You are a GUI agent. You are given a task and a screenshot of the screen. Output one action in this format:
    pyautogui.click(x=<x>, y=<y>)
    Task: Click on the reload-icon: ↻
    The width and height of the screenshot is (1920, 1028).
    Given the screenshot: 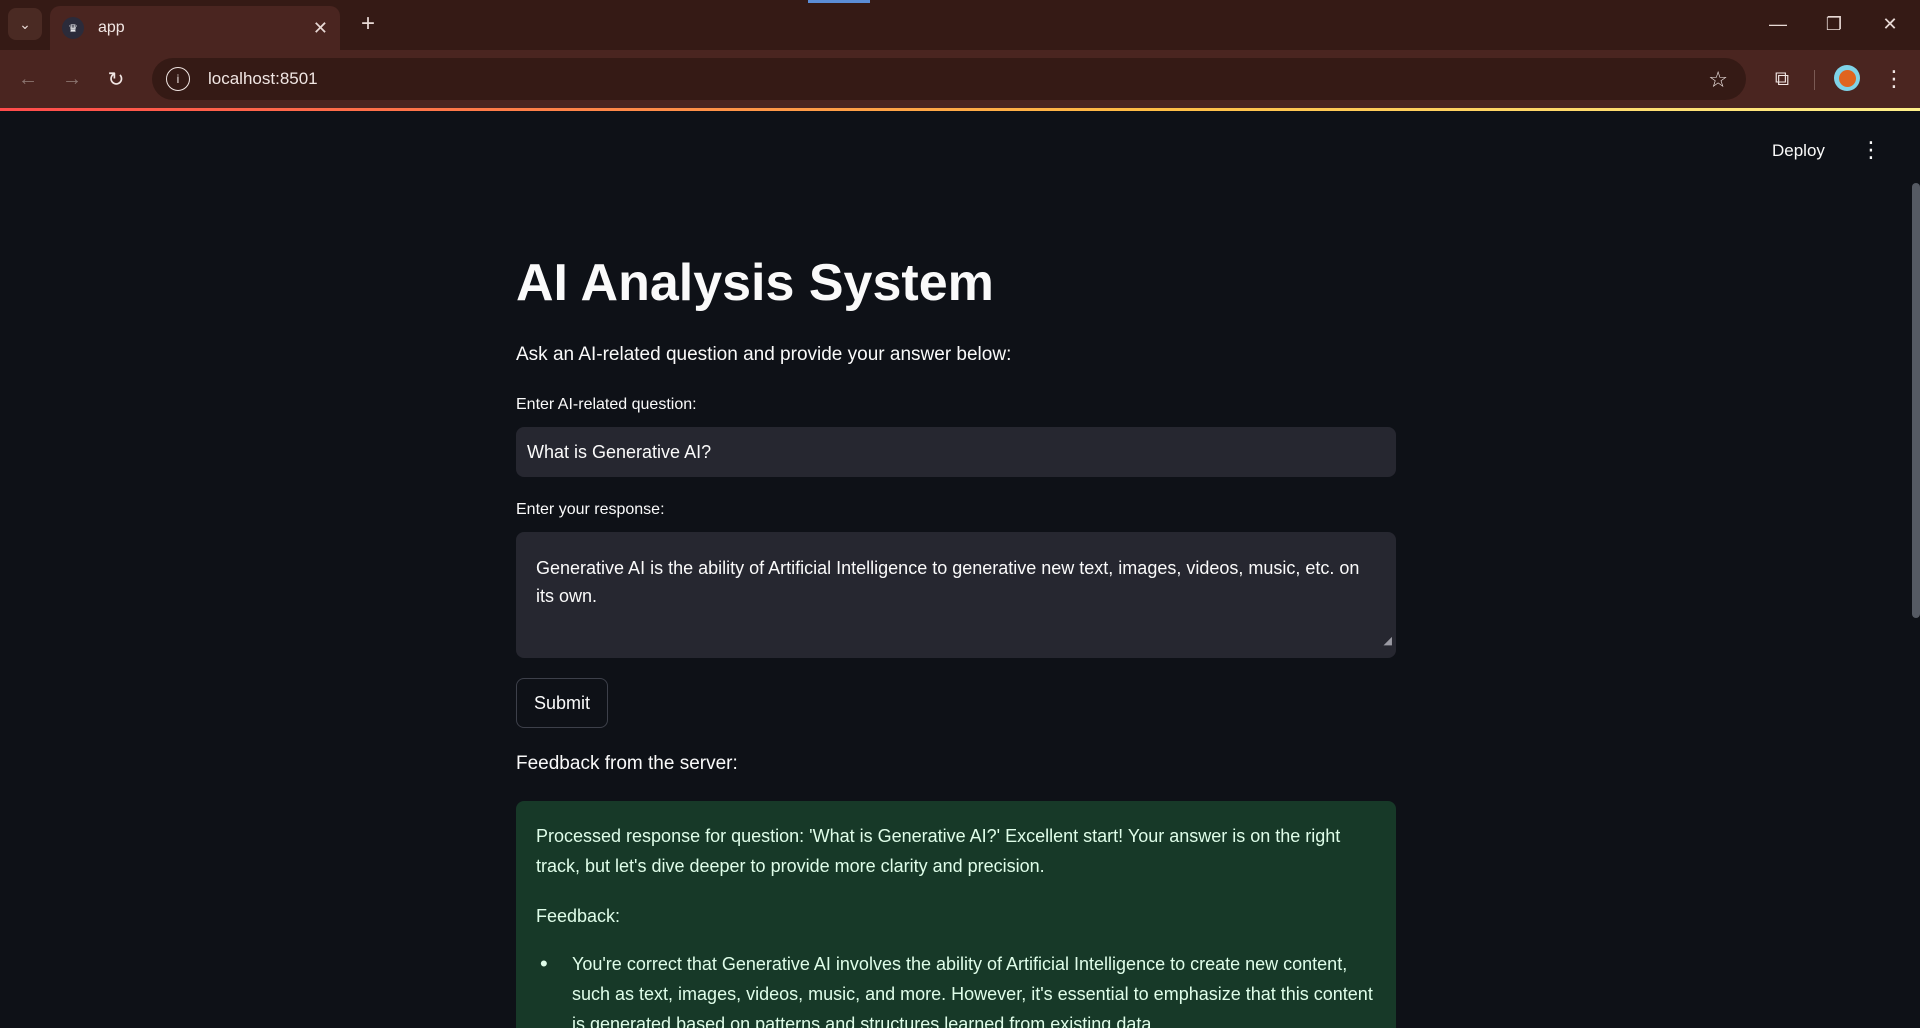 What is the action you would take?
    pyautogui.click(x=116, y=79)
    